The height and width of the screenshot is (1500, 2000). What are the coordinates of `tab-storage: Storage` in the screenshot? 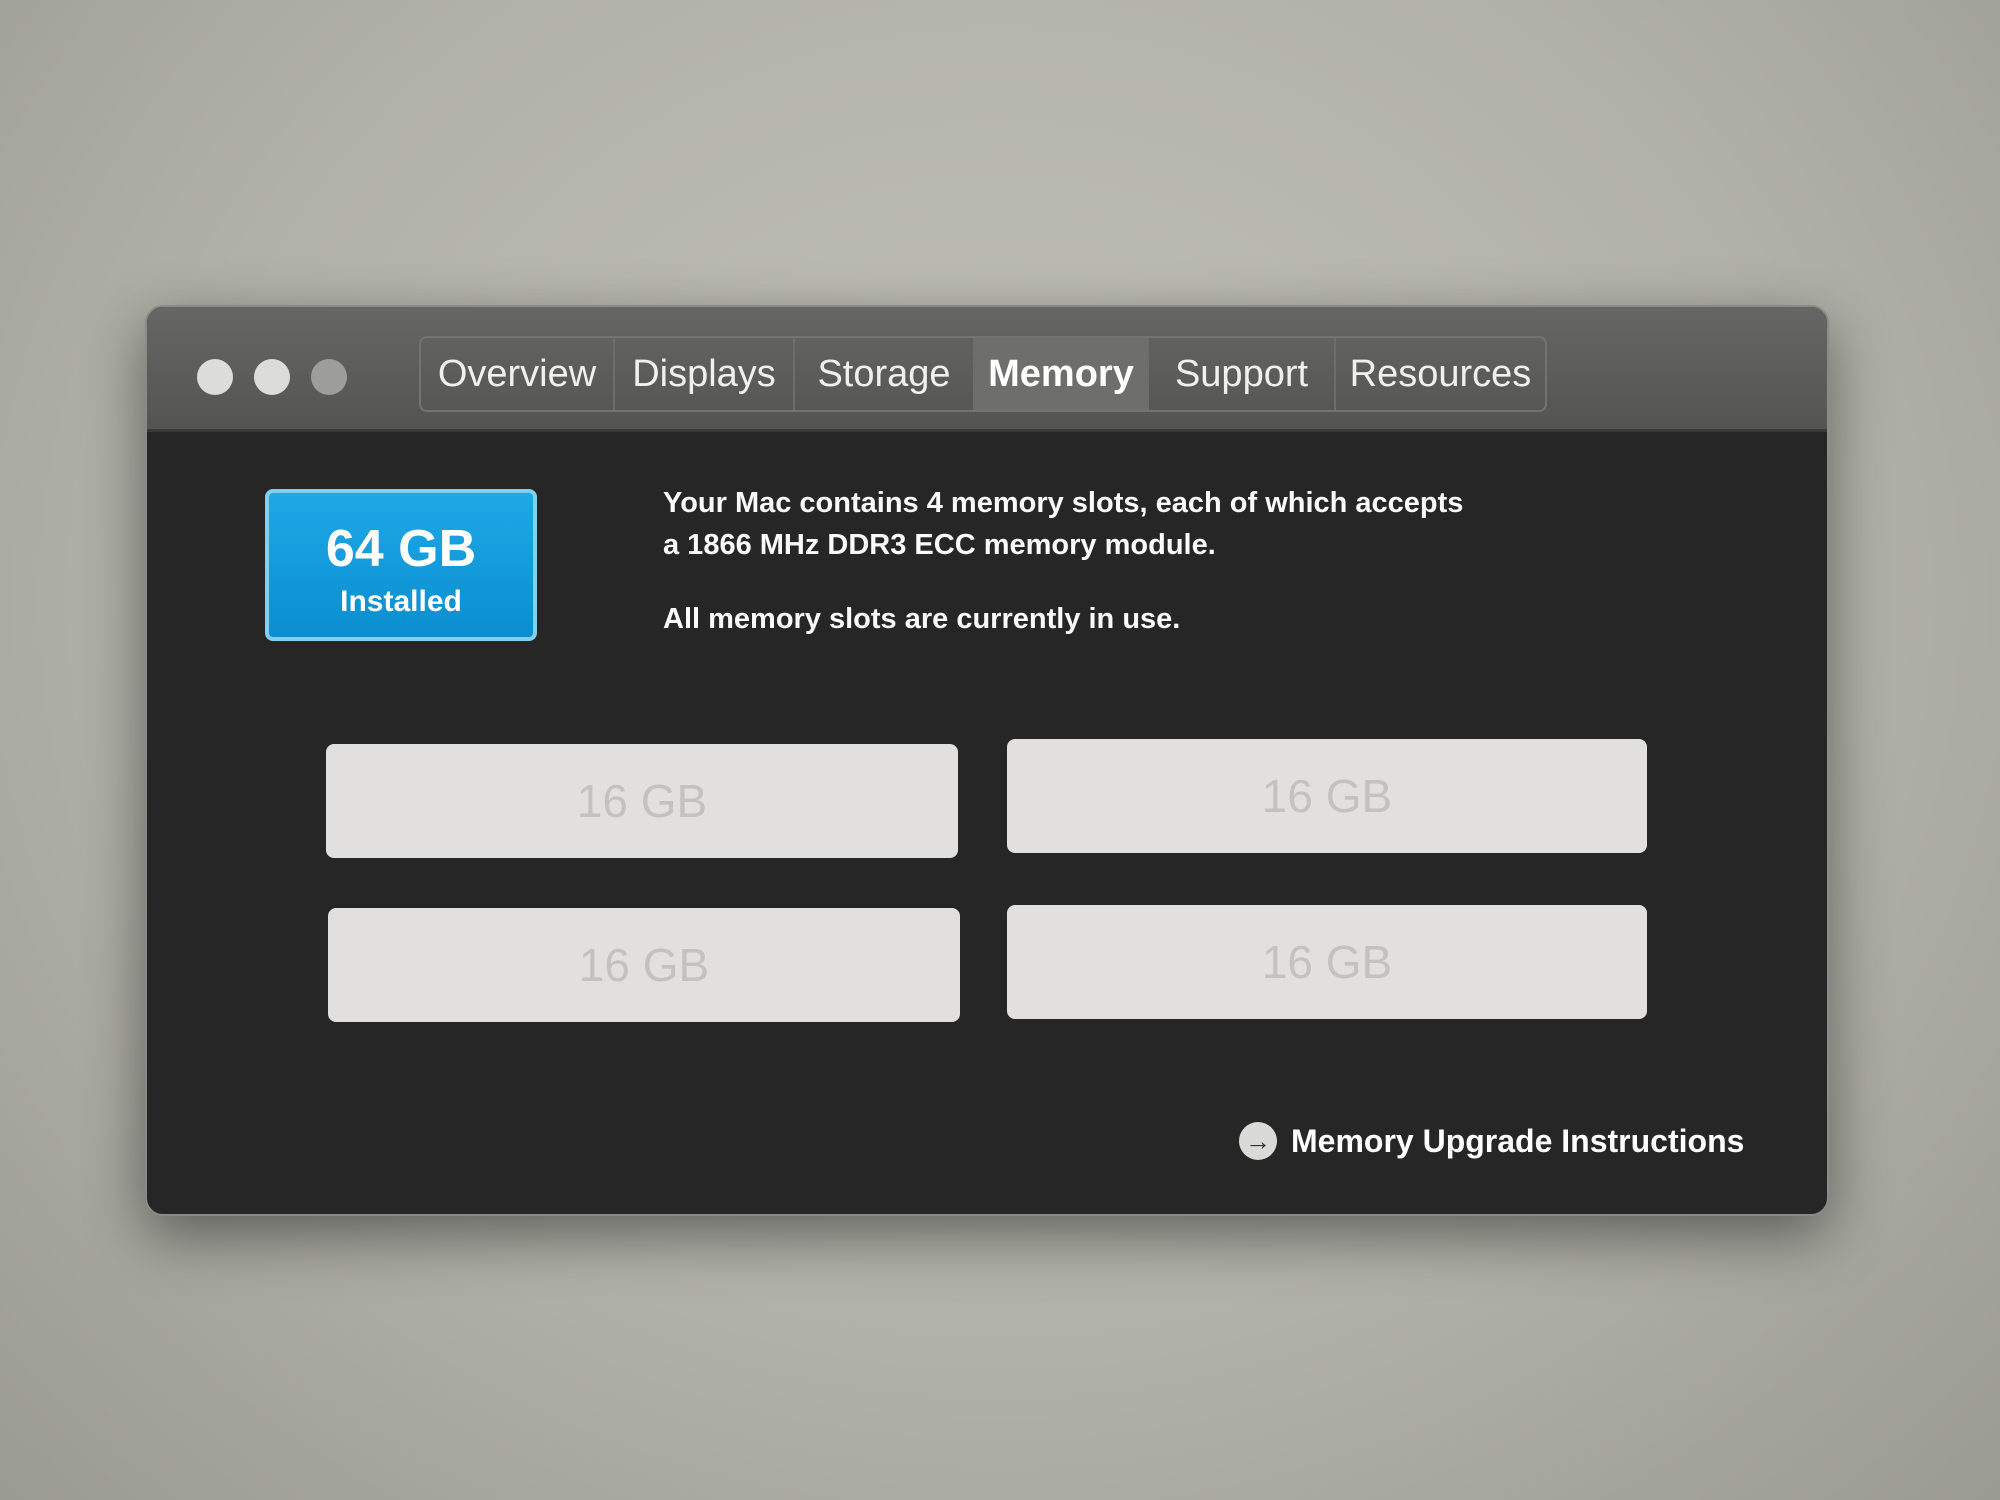 It's located at (885, 374).